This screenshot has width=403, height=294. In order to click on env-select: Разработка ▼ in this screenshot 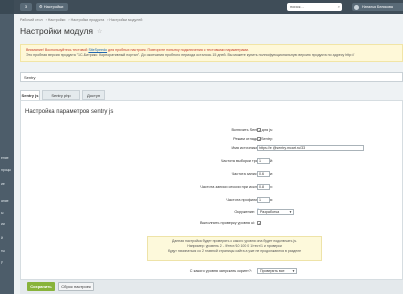, I will do `click(275, 212)`.